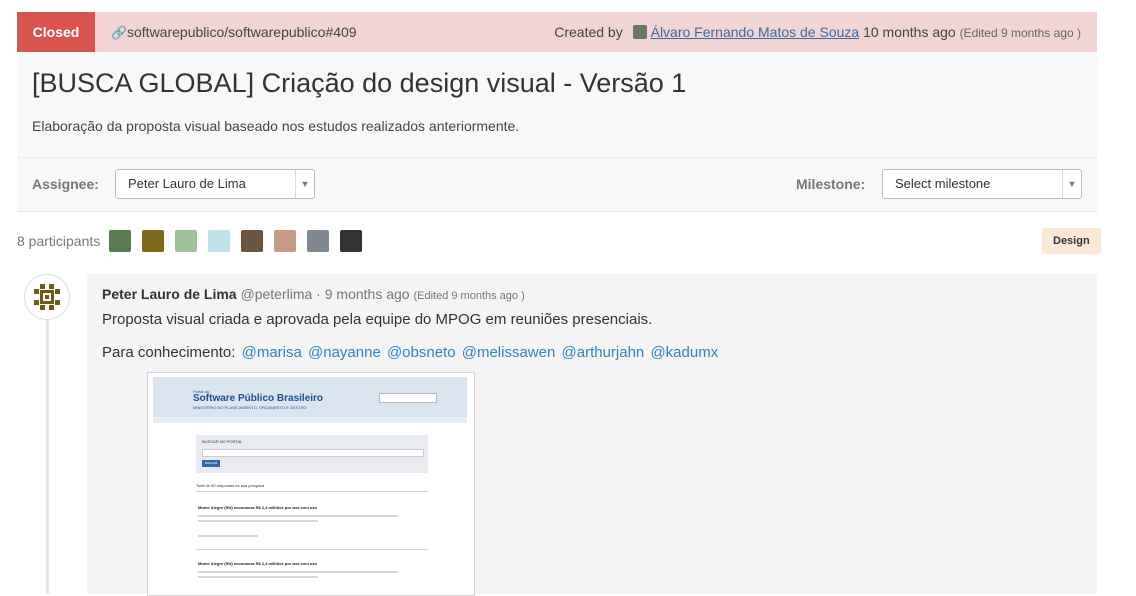 The image size is (1136, 596). What do you see at coordinates (588, 32) in the screenshot?
I see `created-prefix: Created by` at bounding box center [588, 32].